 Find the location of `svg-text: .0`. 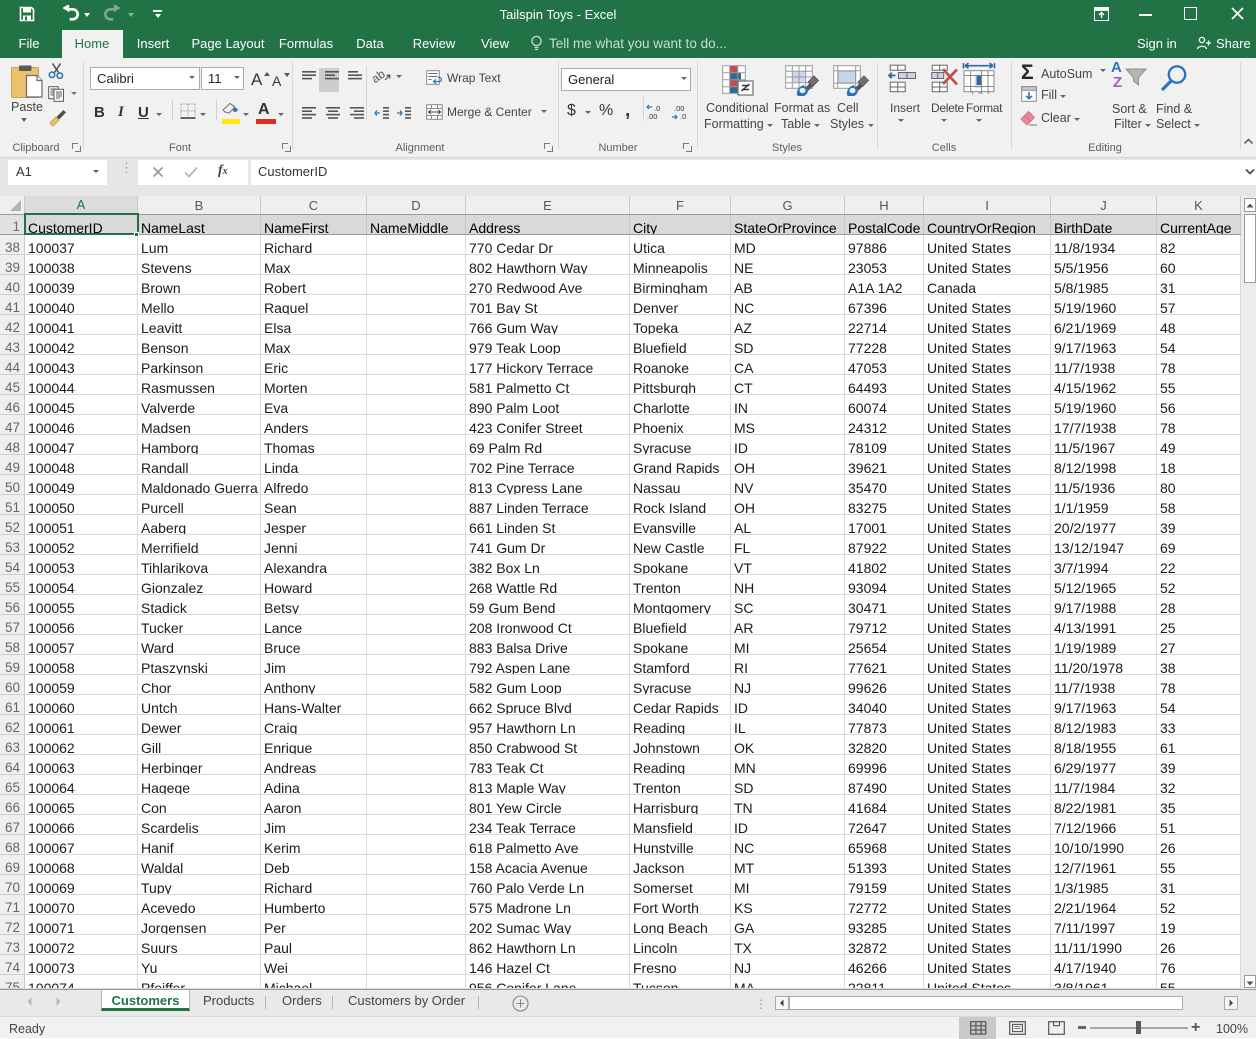

svg-text: .0 is located at coordinates (683, 116).